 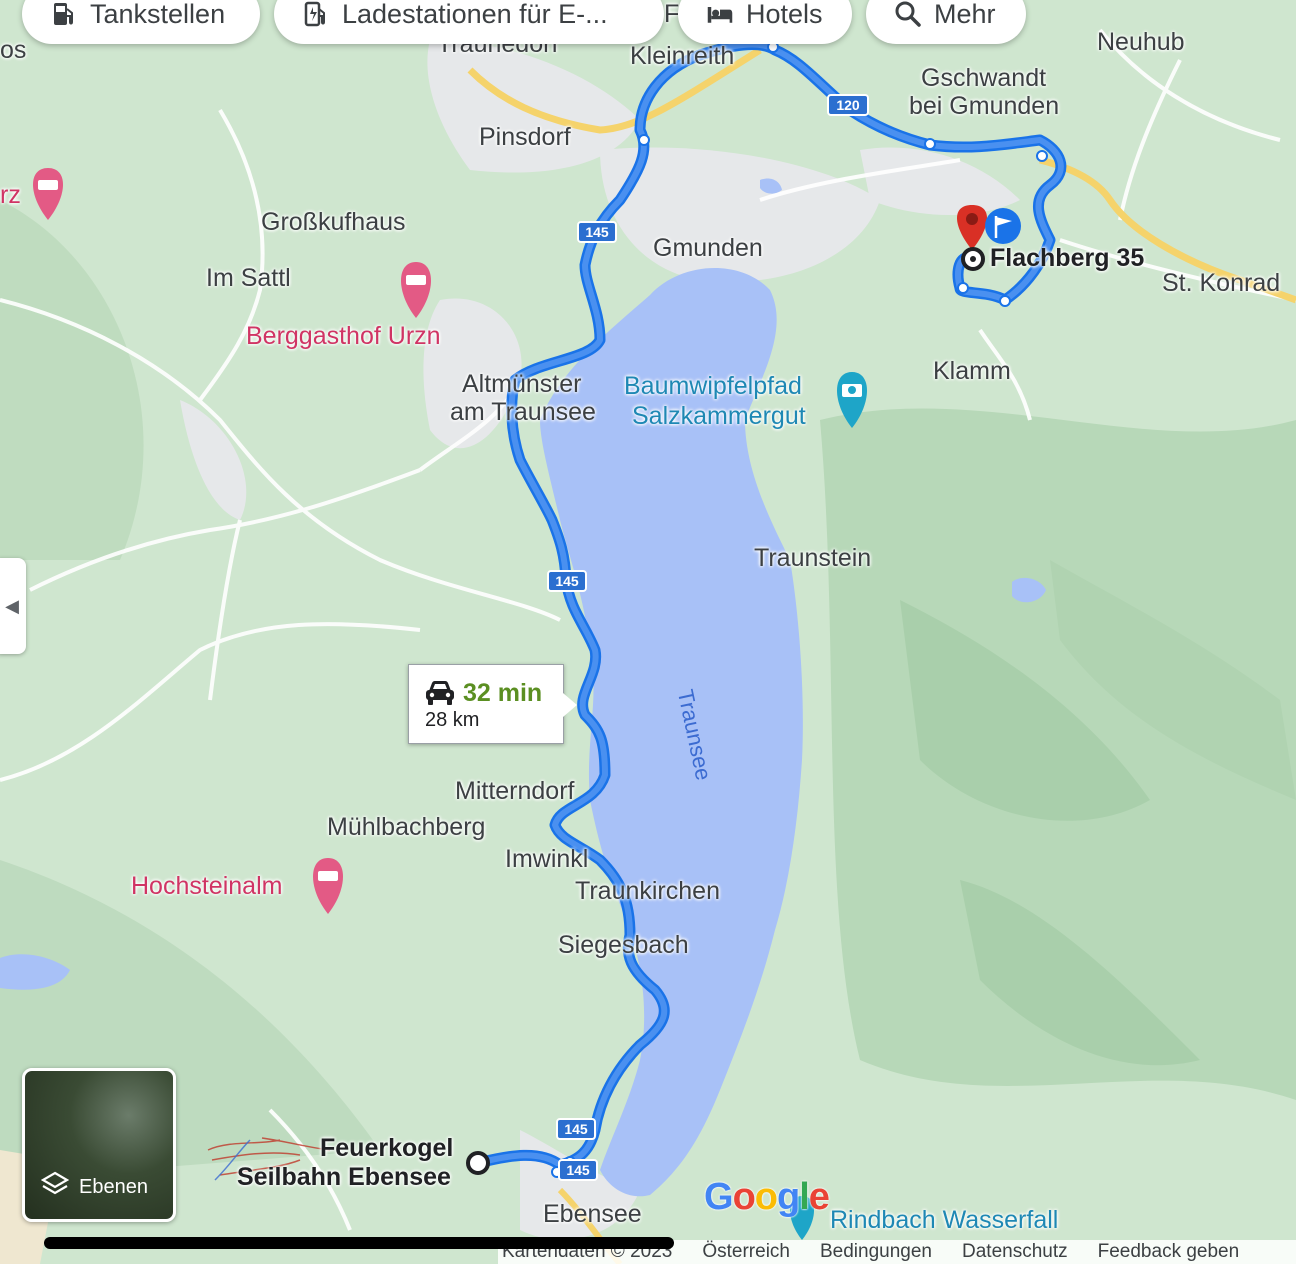 What do you see at coordinates (10, 195) in the screenshot?
I see `place-label-partial-hotel: rz` at bounding box center [10, 195].